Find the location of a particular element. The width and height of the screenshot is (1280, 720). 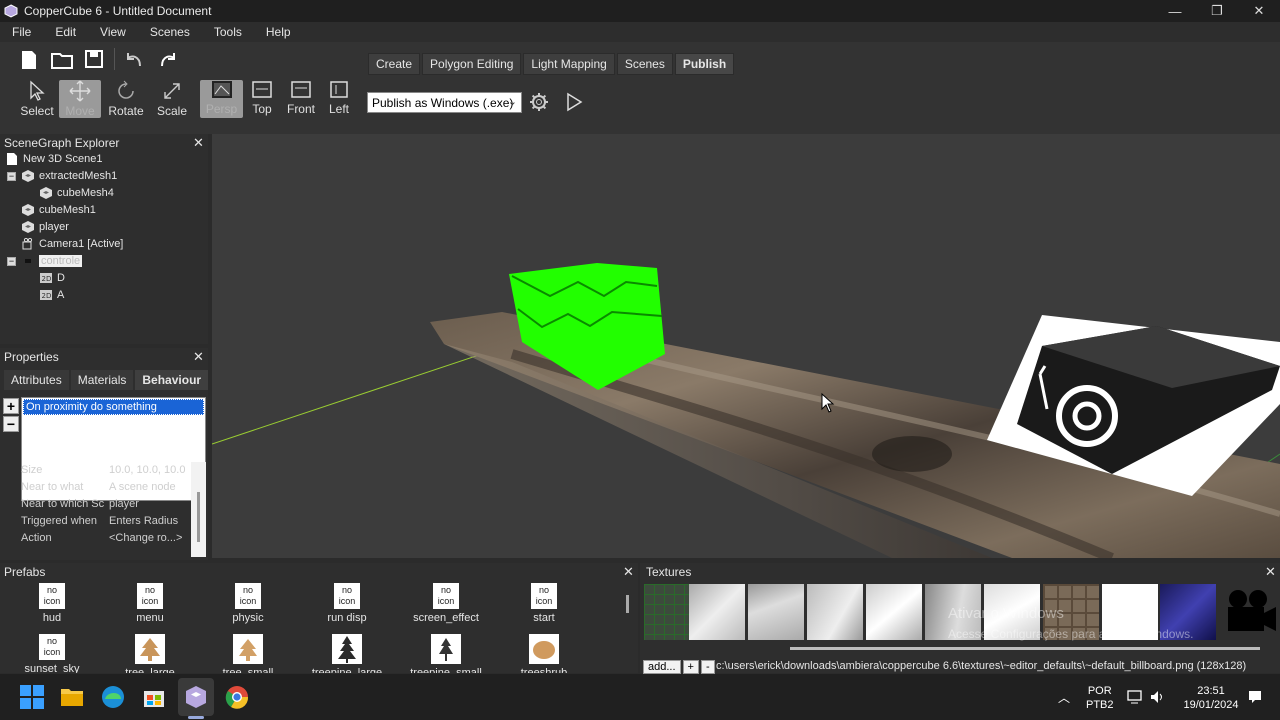

tree-node-scene: New 3D Scene1 is located at coordinates (54, 159).